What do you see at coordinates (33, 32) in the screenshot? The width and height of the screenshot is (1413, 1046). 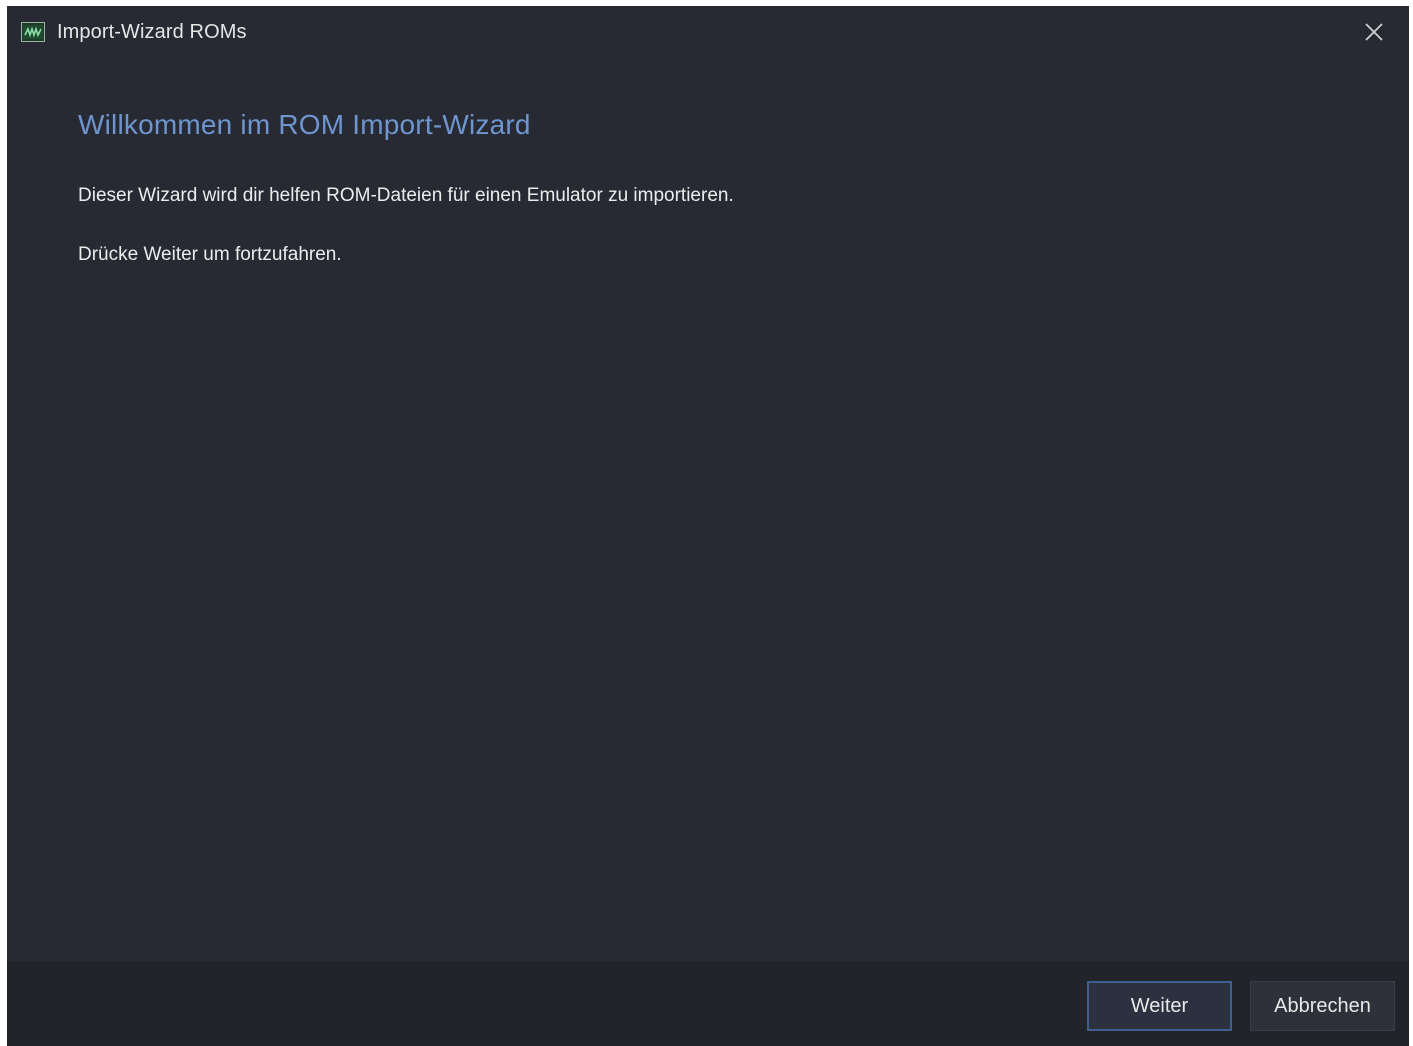 I see `app-icon` at bounding box center [33, 32].